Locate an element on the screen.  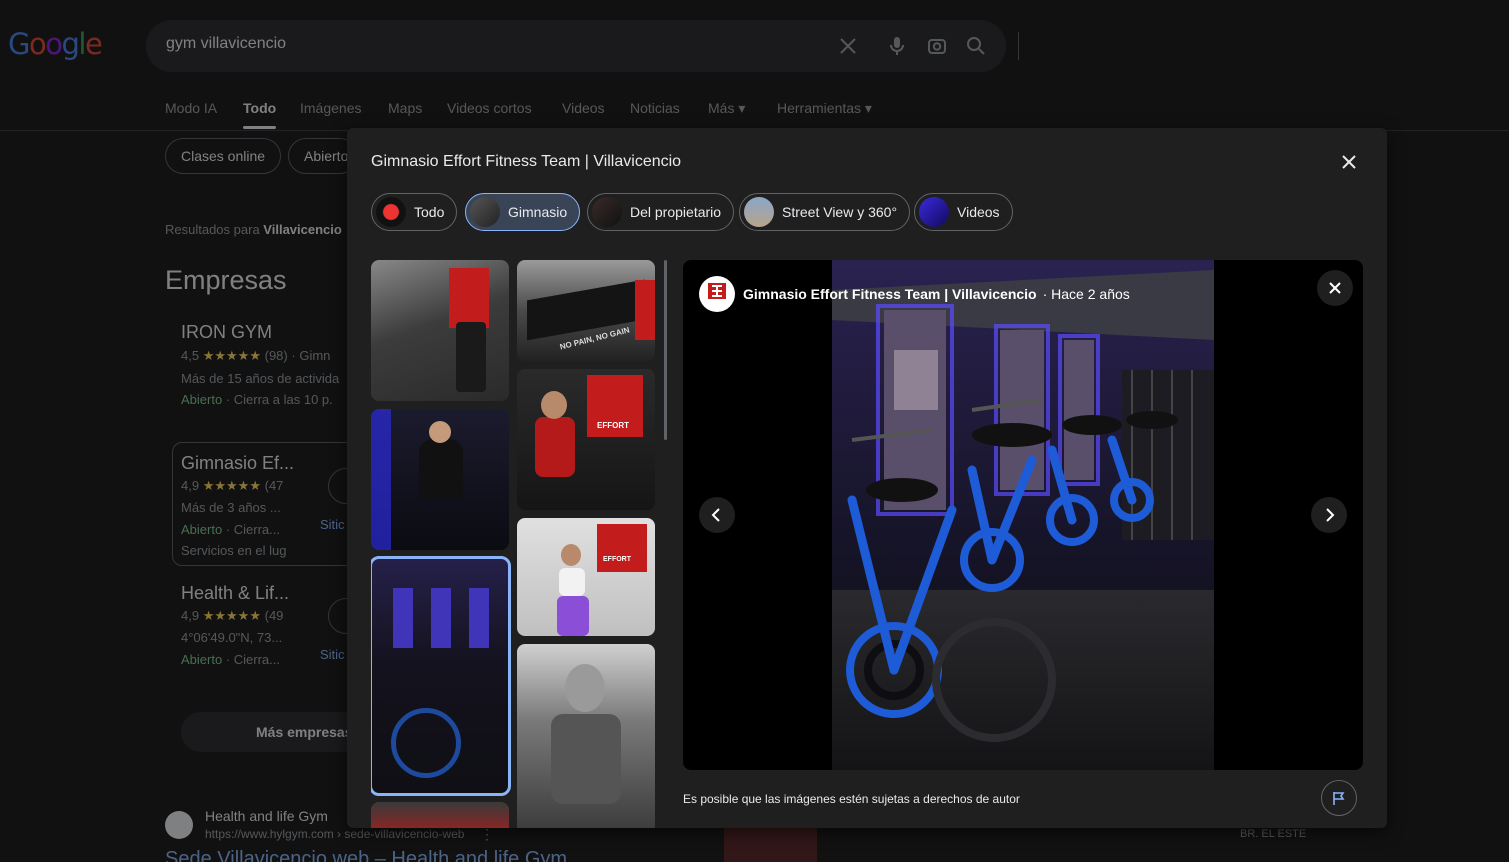
close-viewer-button is located at coordinates (1335, 288).